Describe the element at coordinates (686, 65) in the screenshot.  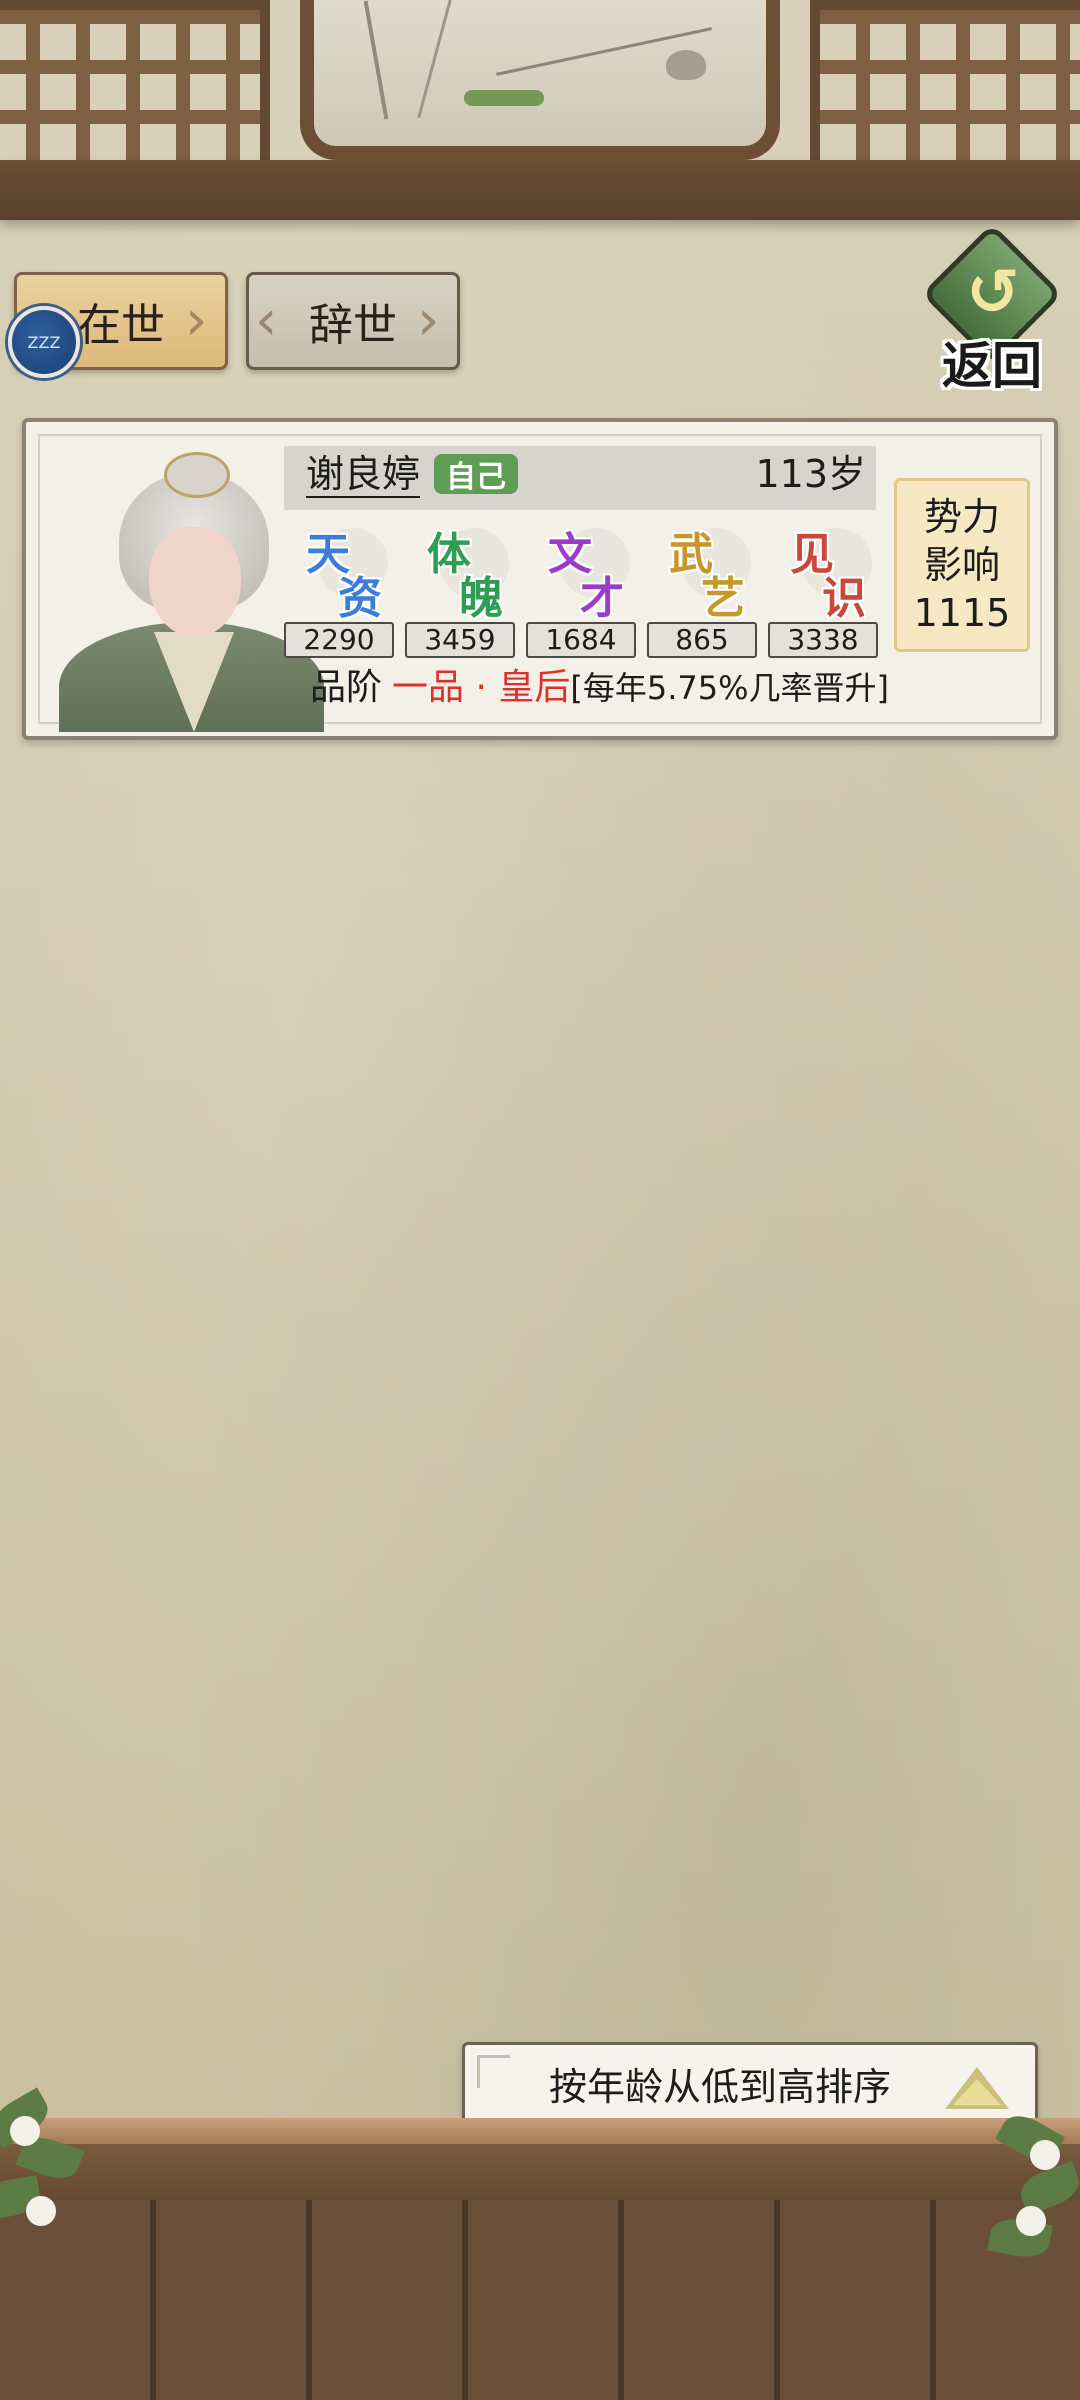
I see `moth-icon` at that location.